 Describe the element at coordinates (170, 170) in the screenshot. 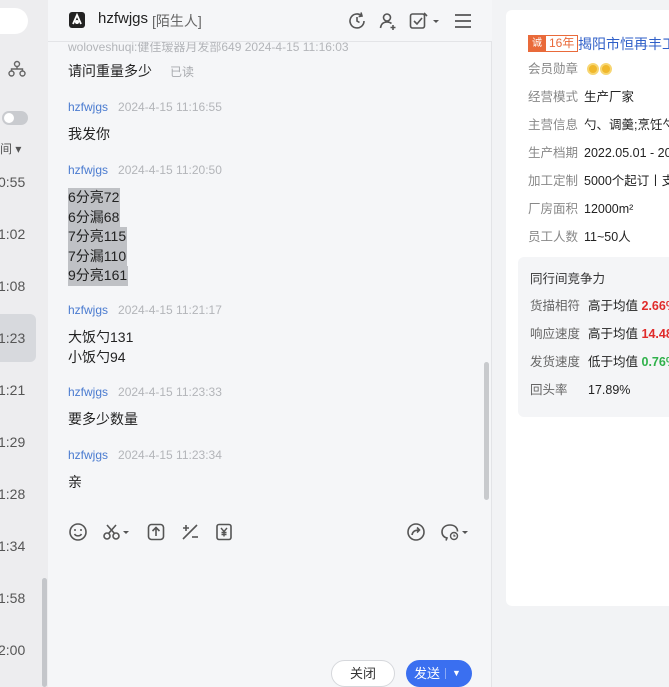

I see `message-timestamp: 2024-4-15 11:20:50` at that location.